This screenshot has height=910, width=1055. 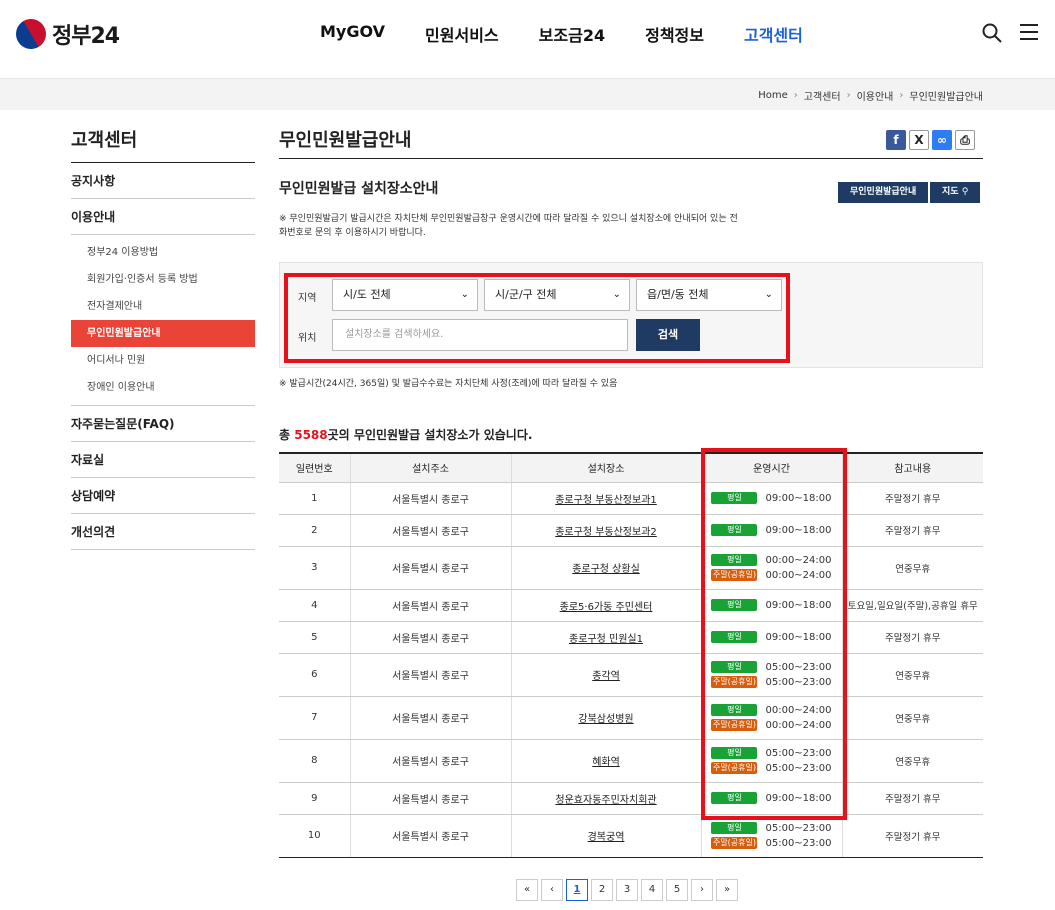 I want to click on link-icon: ∞, so click(x=942, y=140).